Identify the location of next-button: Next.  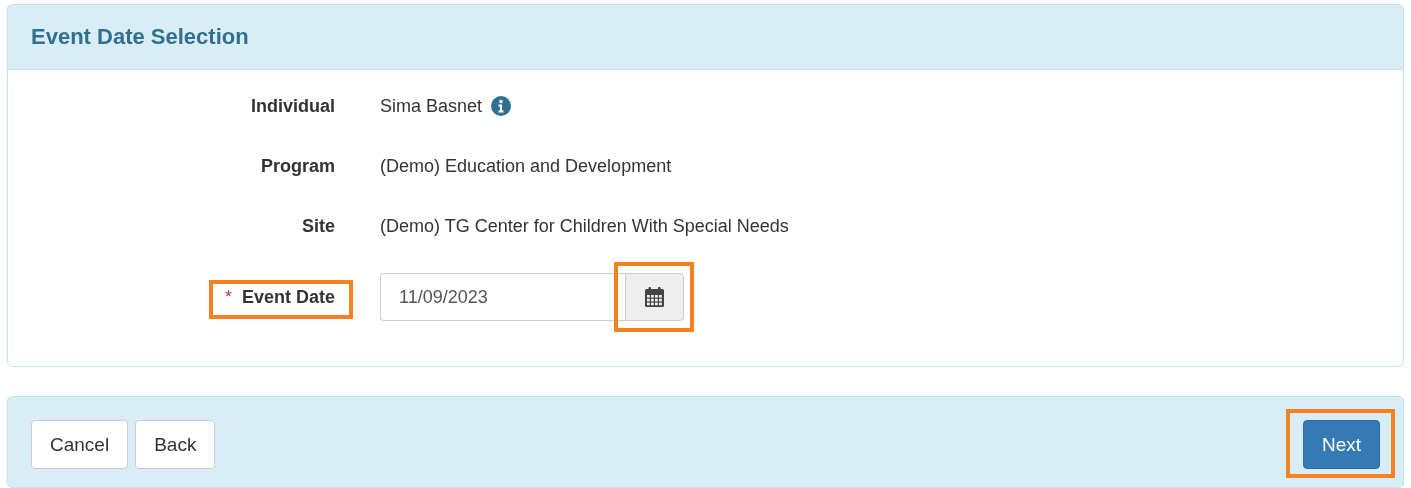
(1341, 444).